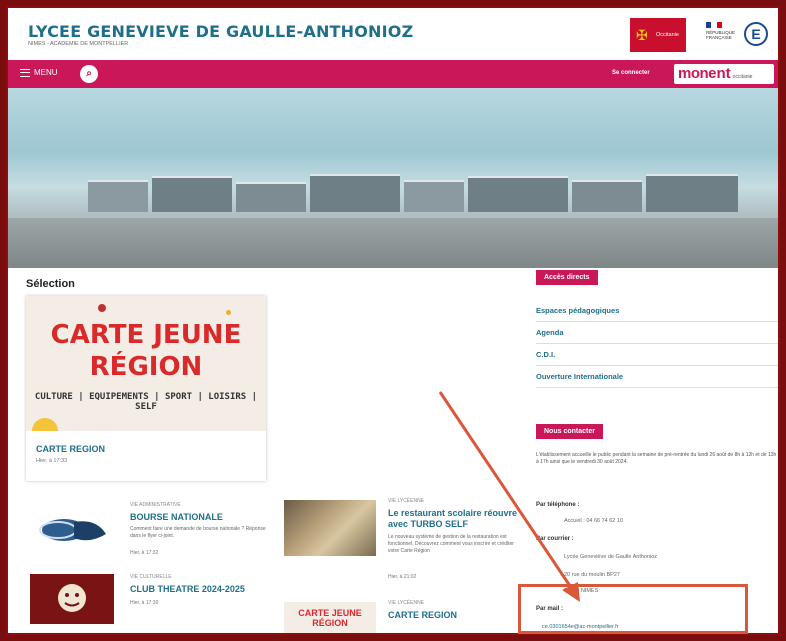  I want to click on euro-notes-icon, so click(72, 530).